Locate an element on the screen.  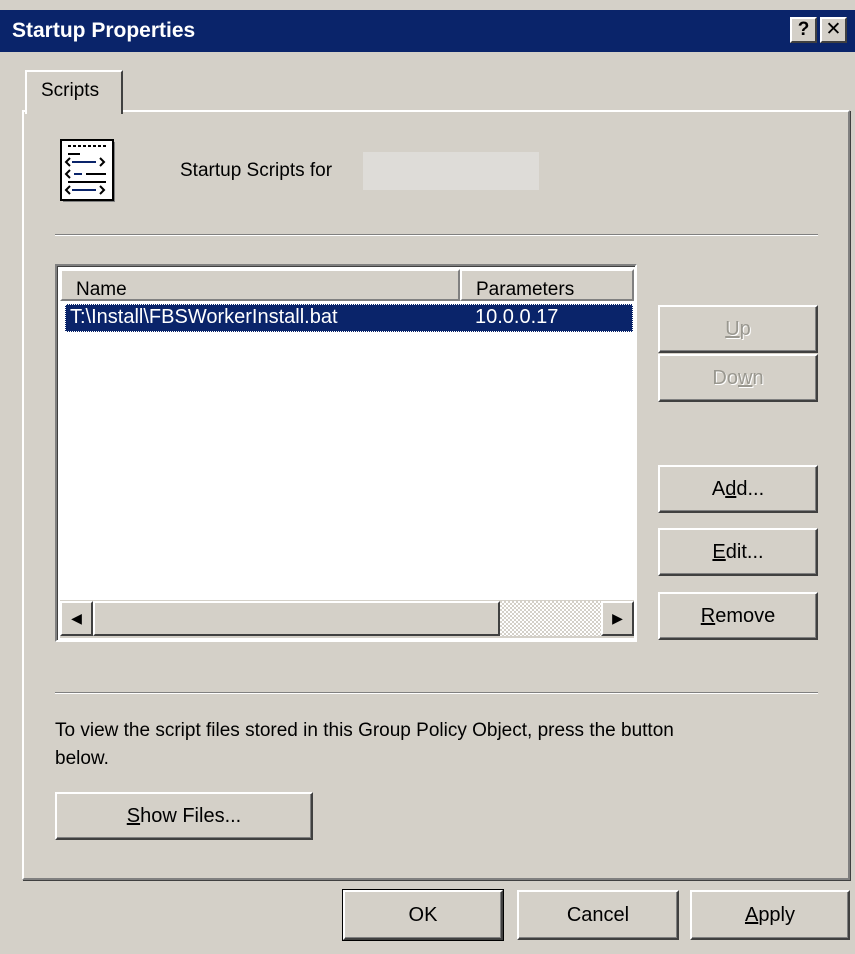
add-label-pre: A is located at coordinates (718, 488).